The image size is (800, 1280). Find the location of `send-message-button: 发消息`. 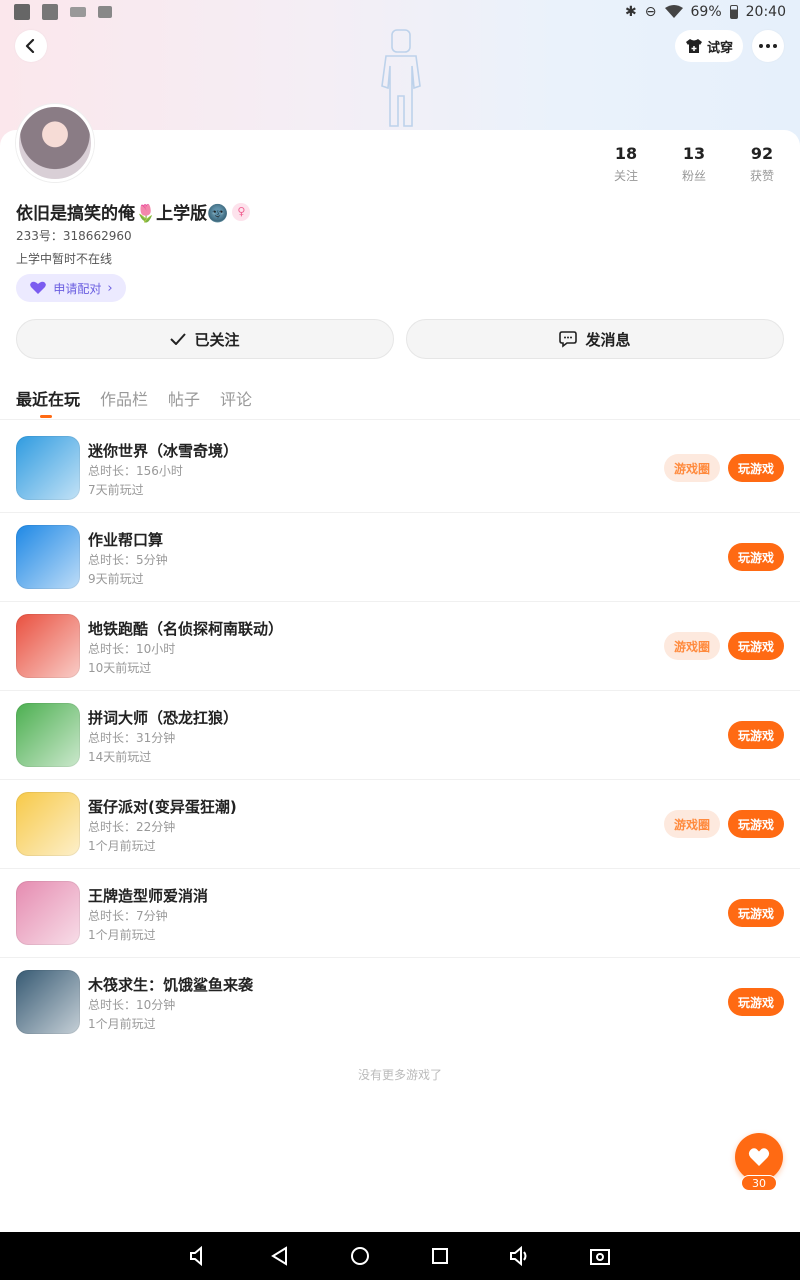

send-message-button: 发消息 is located at coordinates (595, 339).